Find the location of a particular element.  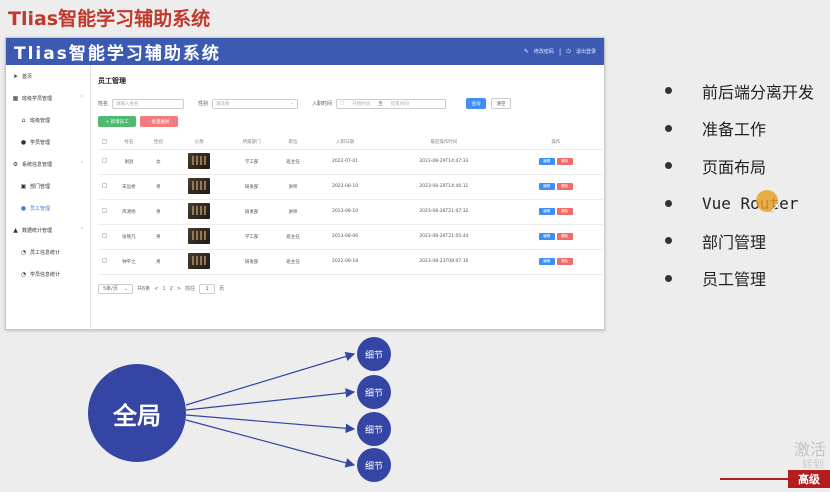

cell-name: 钟平之 is located at coordinates (129, 262).